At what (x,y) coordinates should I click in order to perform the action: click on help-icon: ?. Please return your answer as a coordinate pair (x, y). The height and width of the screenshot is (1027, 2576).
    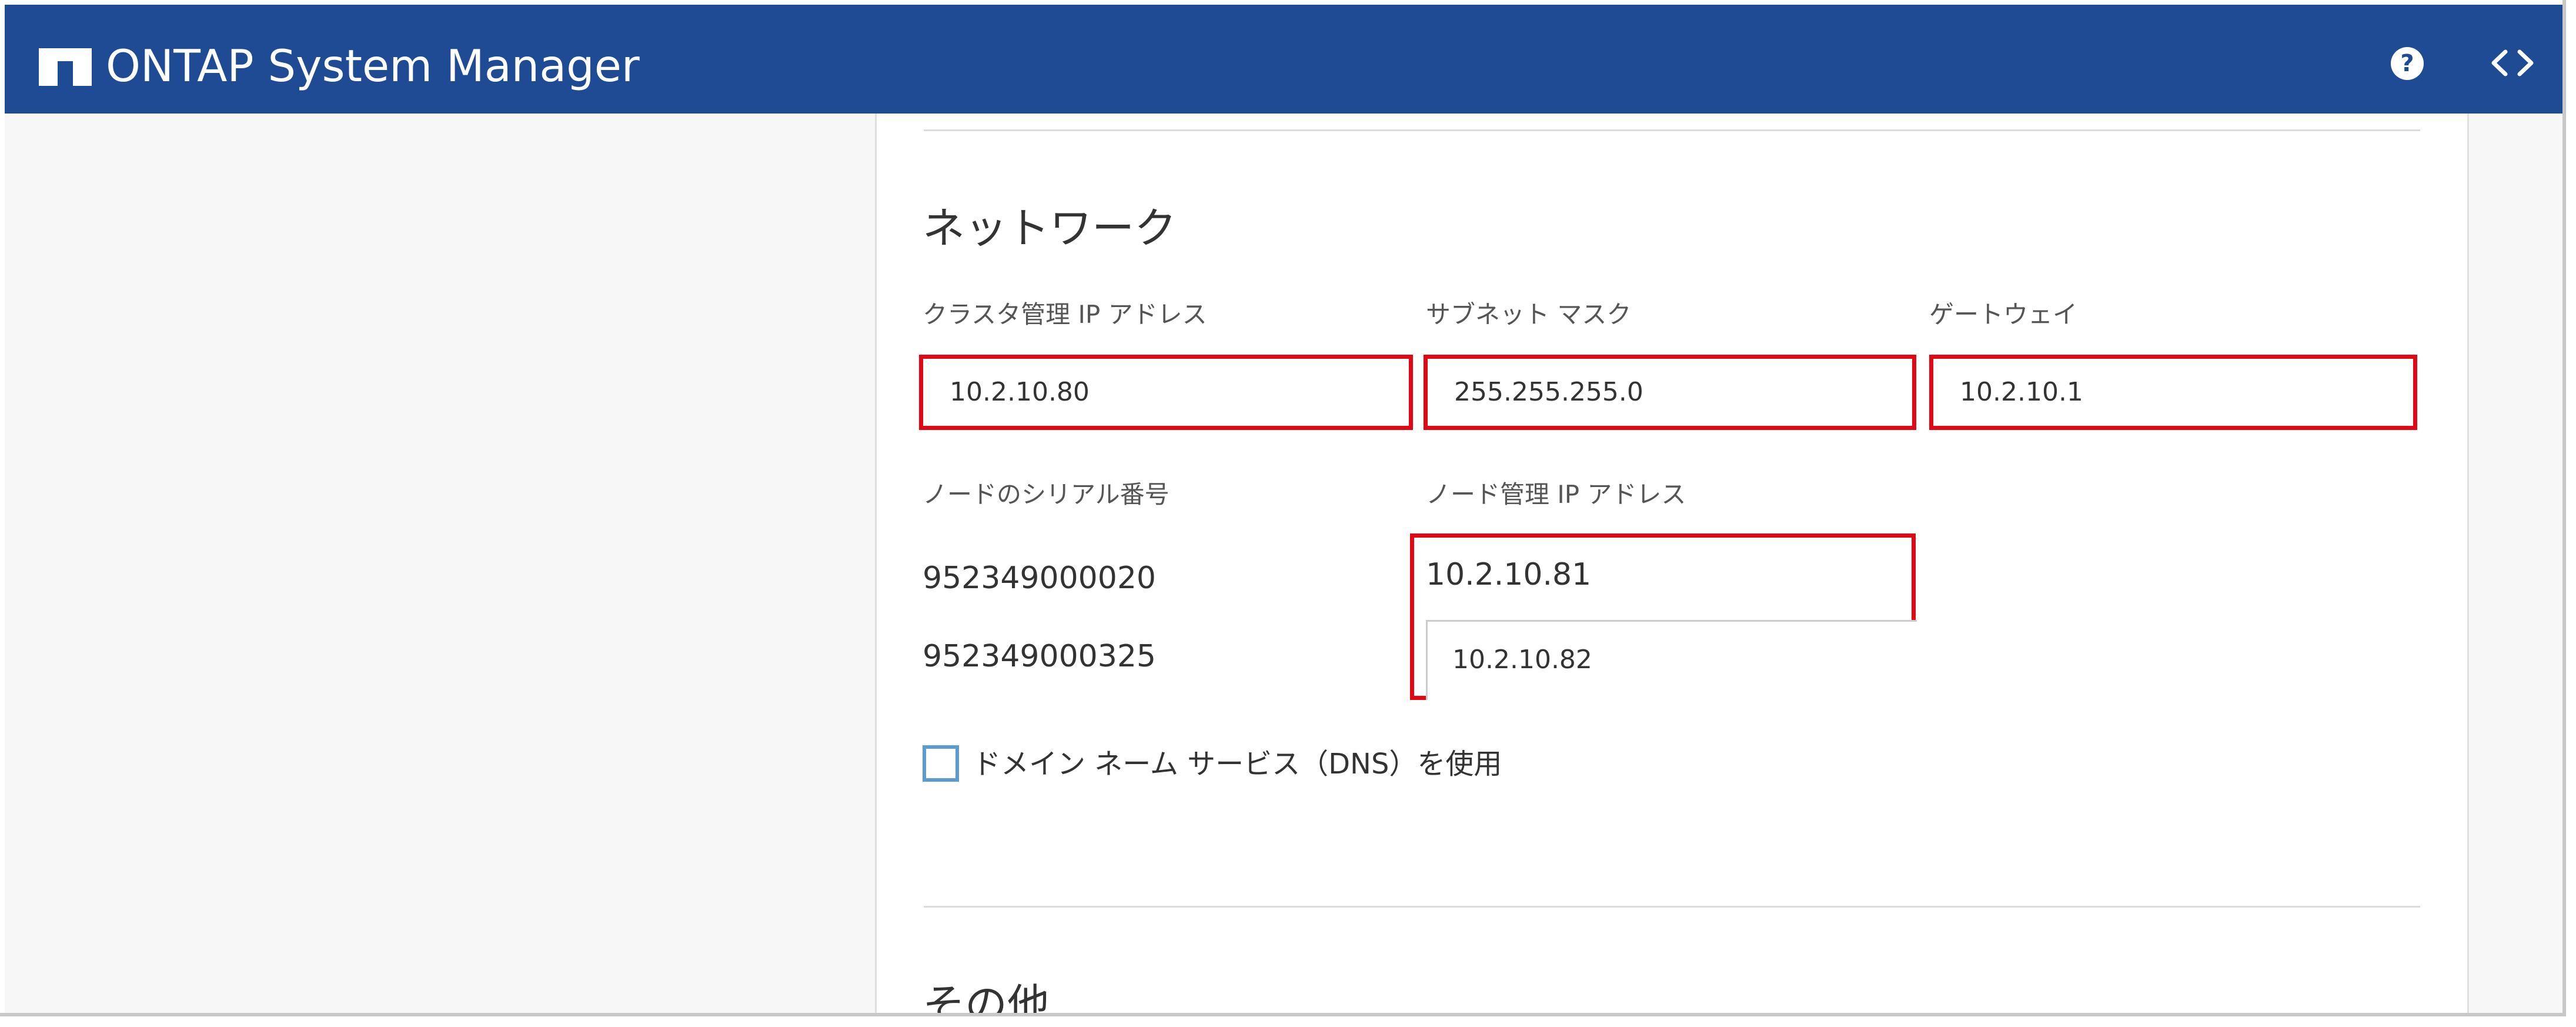
    Looking at the image, I should click on (2407, 63).